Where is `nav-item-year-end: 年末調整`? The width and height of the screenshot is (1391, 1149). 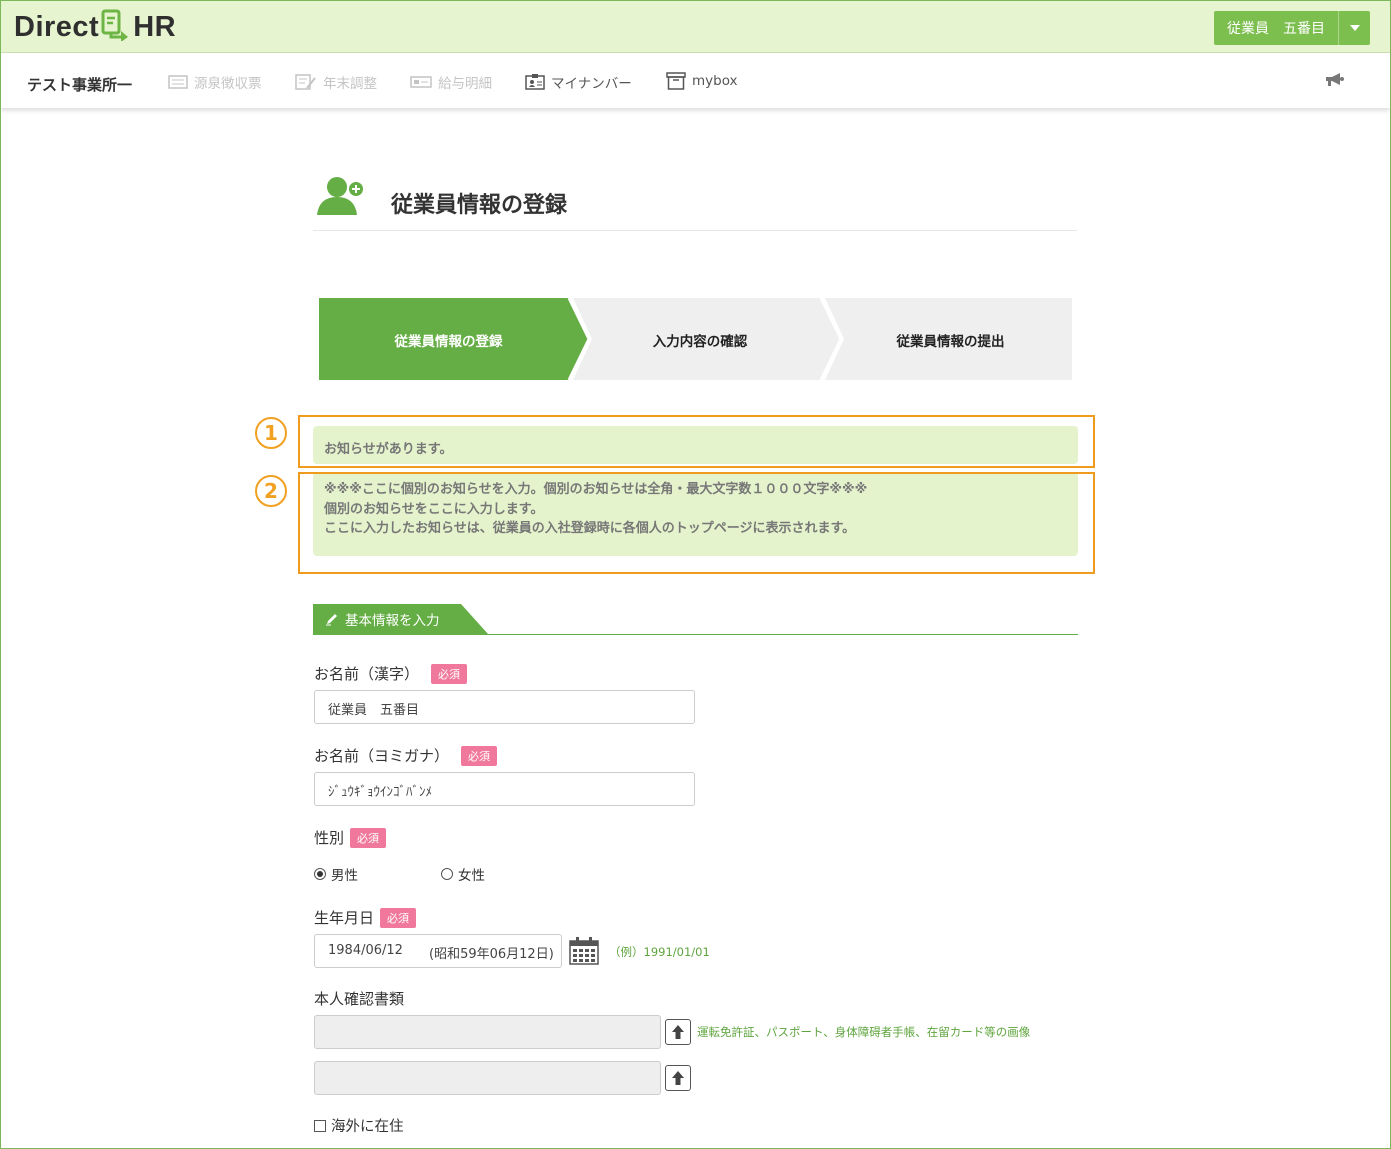
nav-item-year-end: 年末調整 is located at coordinates (336, 82).